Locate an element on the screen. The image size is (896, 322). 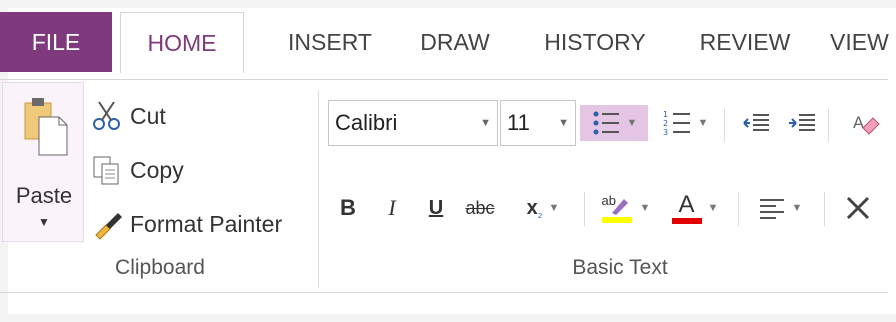
bold-button: B is located at coordinates (348, 208).